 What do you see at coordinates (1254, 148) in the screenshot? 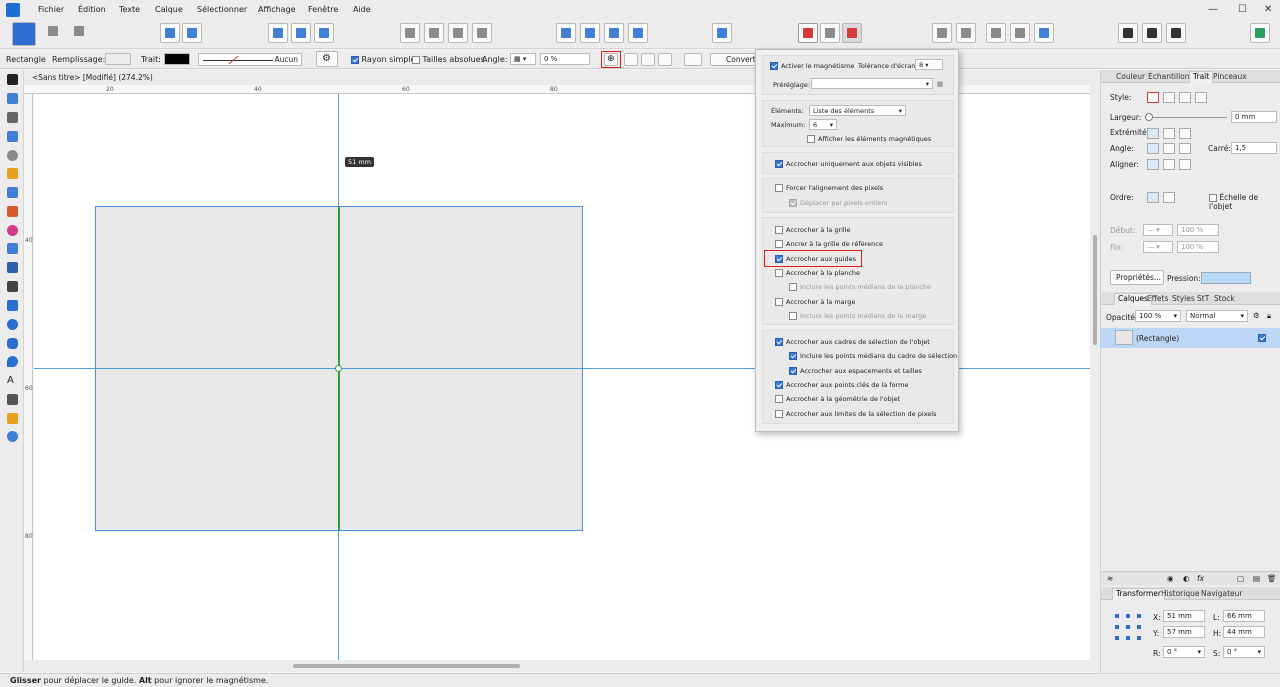
I see `miter-field: 1,5` at bounding box center [1254, 148].